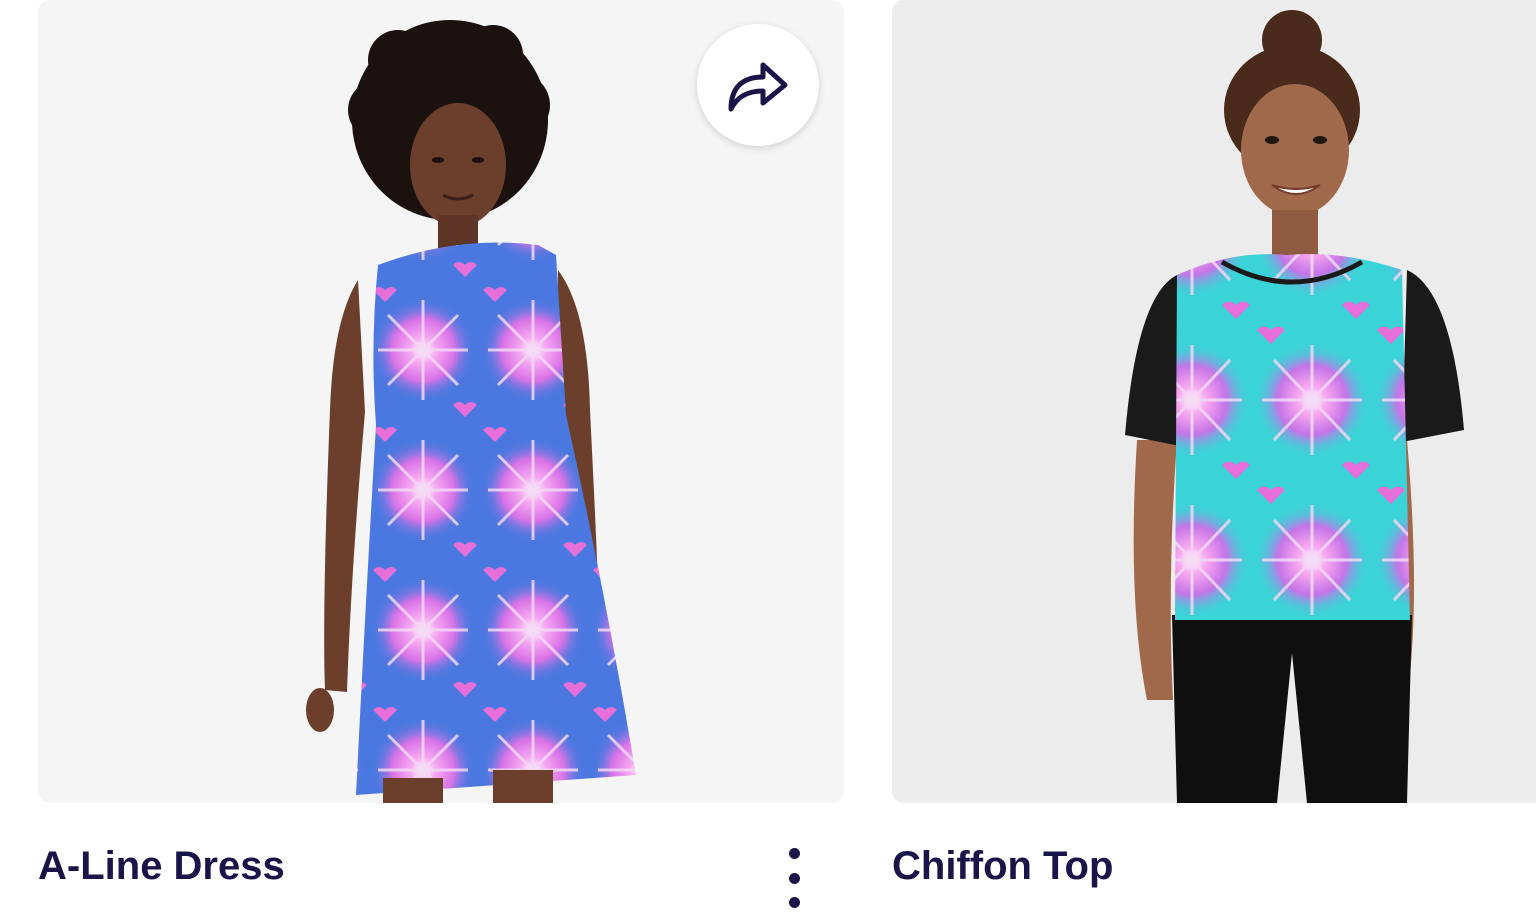  I want to click on more-options-button, so click(794, 878).